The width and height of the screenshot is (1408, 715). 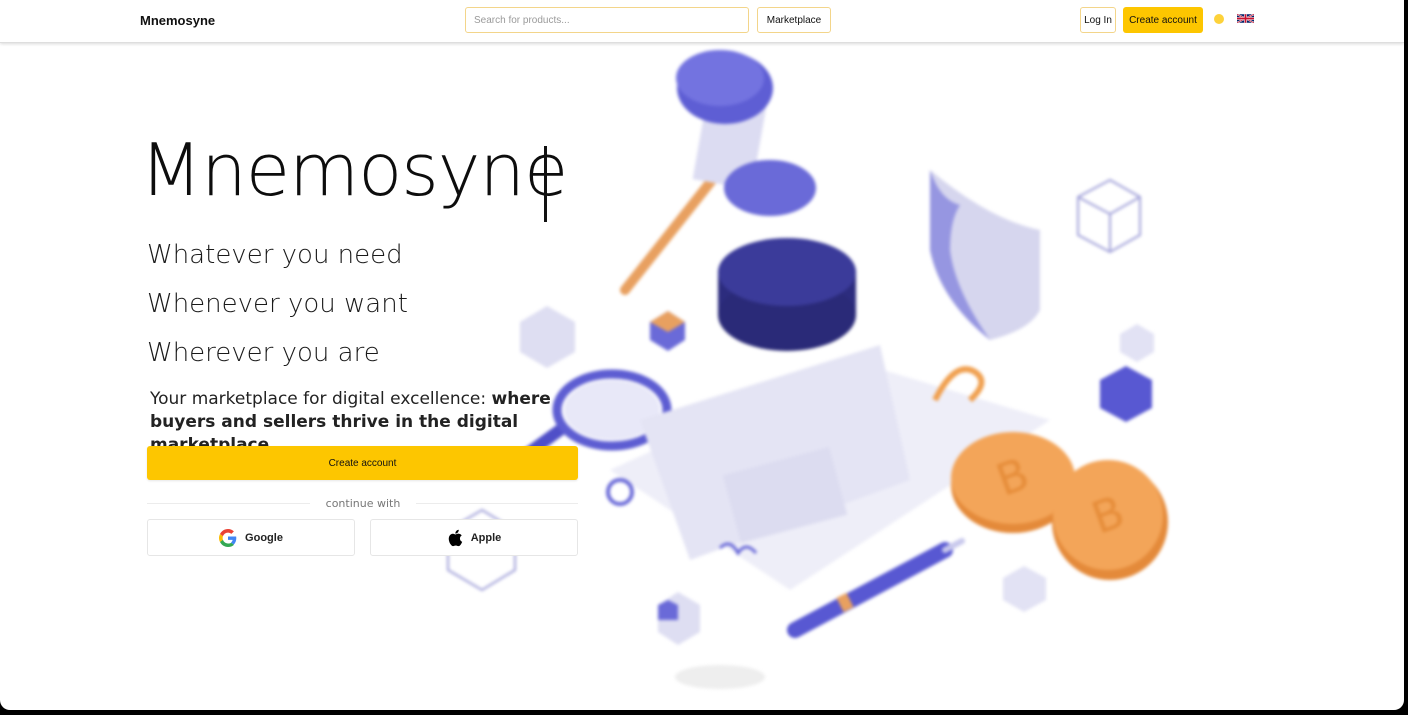 I want to click on sun-dot-icon, so click(x=1219, y=19).